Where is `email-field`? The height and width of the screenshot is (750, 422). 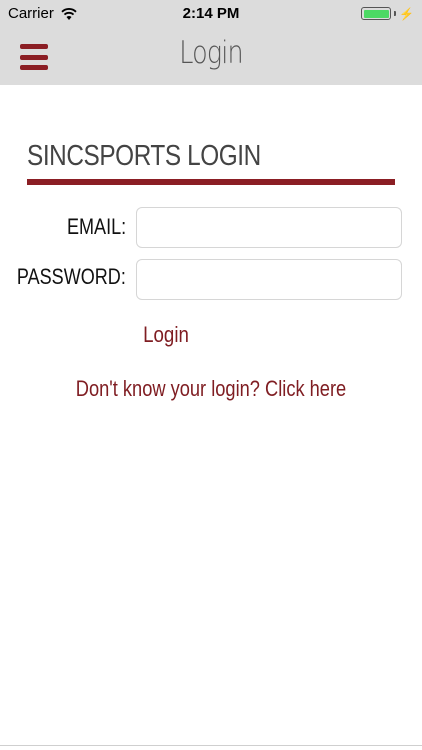
email-field is located at coordinates (269, 227).